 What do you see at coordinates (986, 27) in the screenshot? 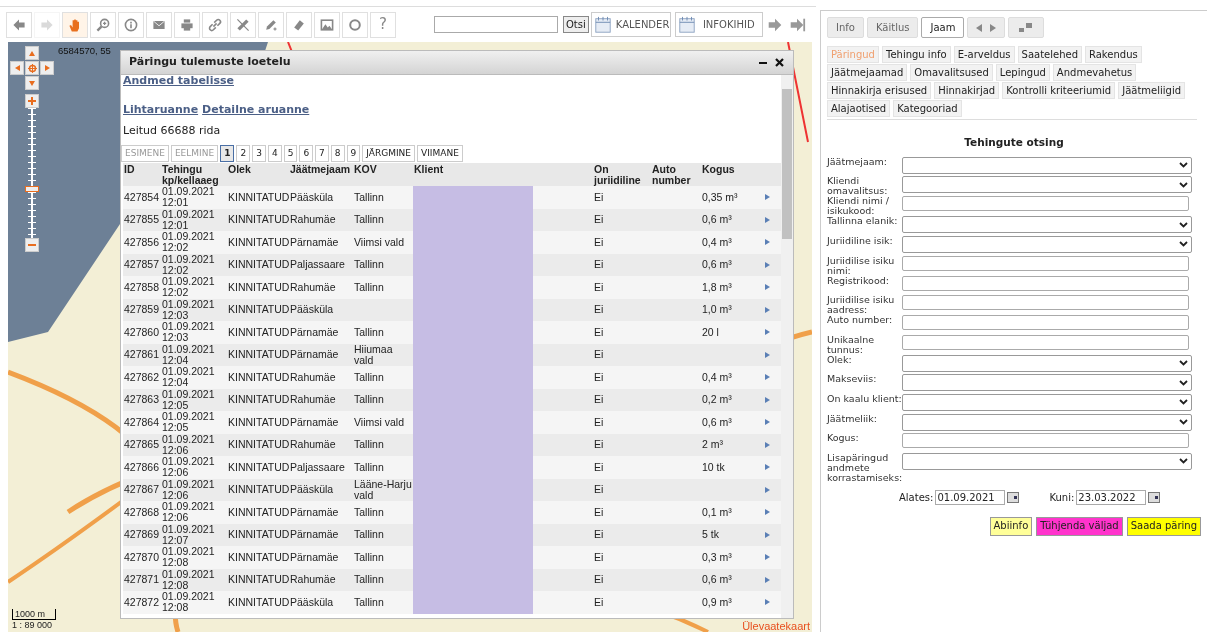
I see `prev-next-button` at bounding box center [986, 27].